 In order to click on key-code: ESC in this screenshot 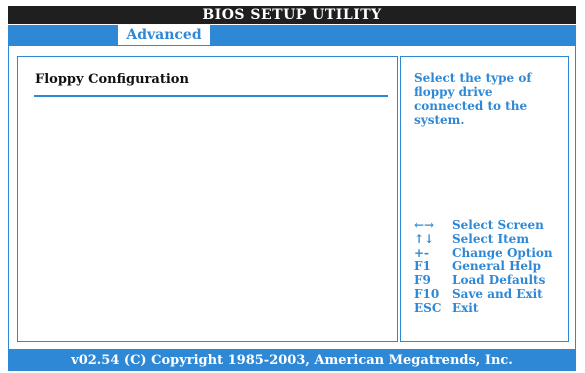, I will do `click(428, 307)`.